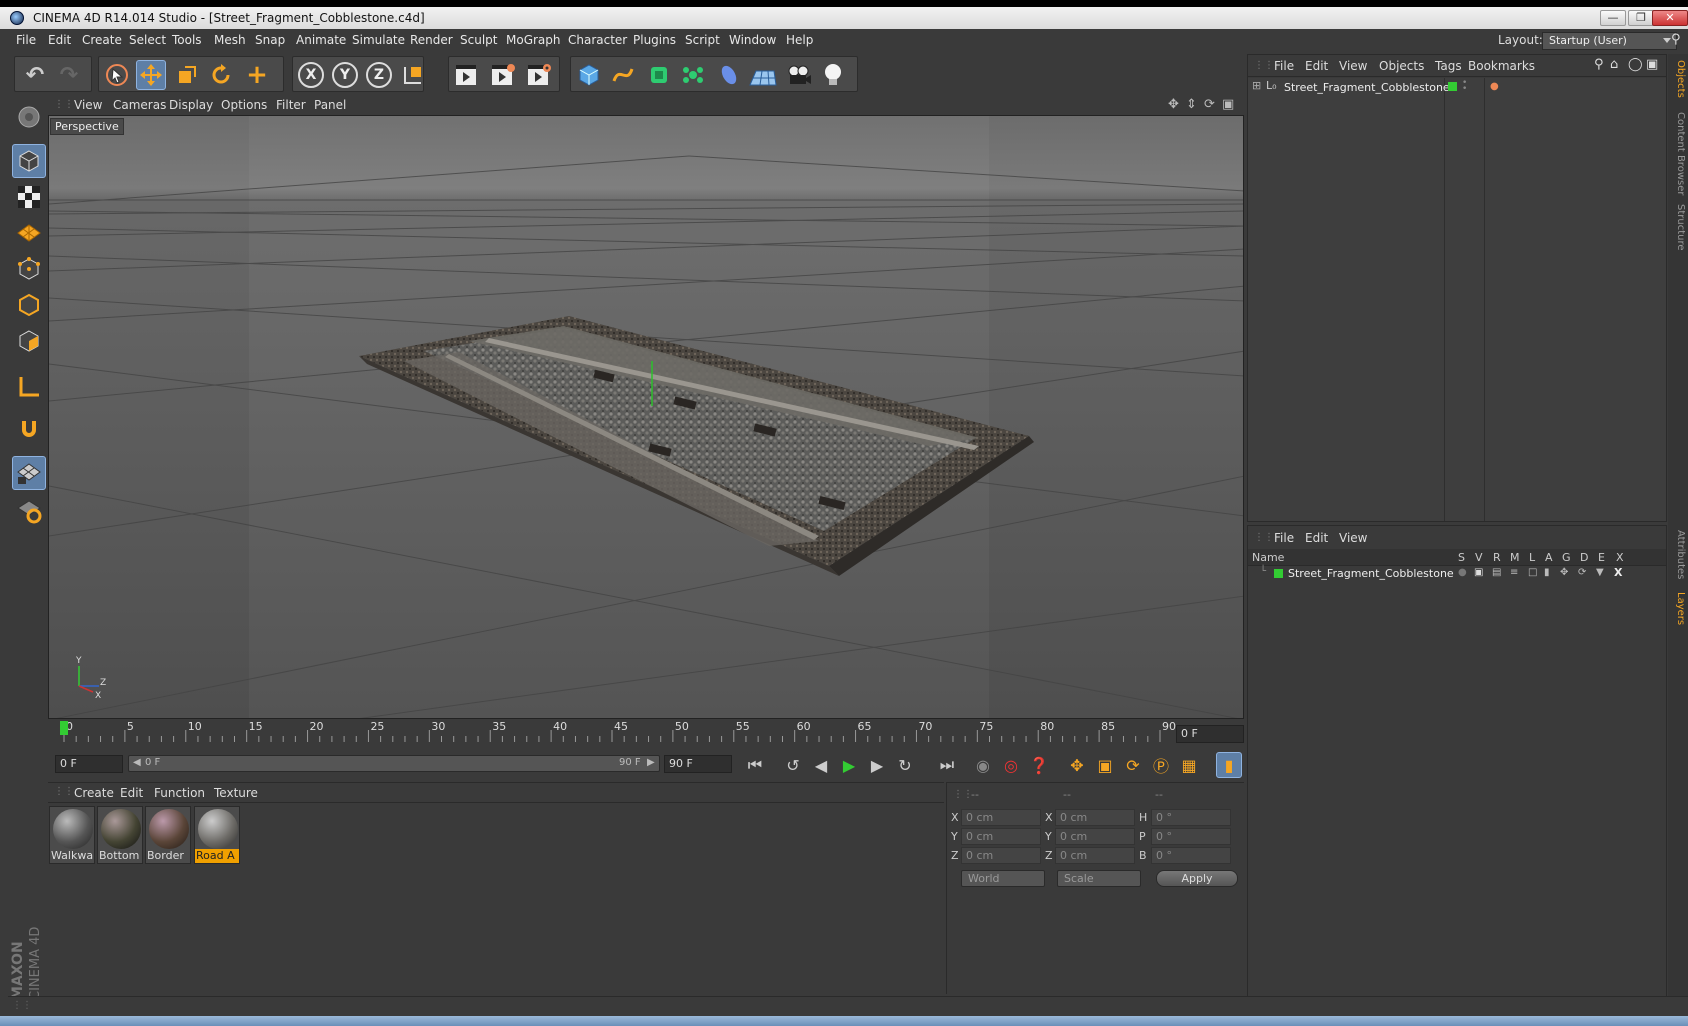 Image resolution: width=1688 pixels, height=1026 pixels. What do you see at coordinates (1532, 557) in the screenshot?
I see `column-locked: L` at bounding box center [1532, 557].